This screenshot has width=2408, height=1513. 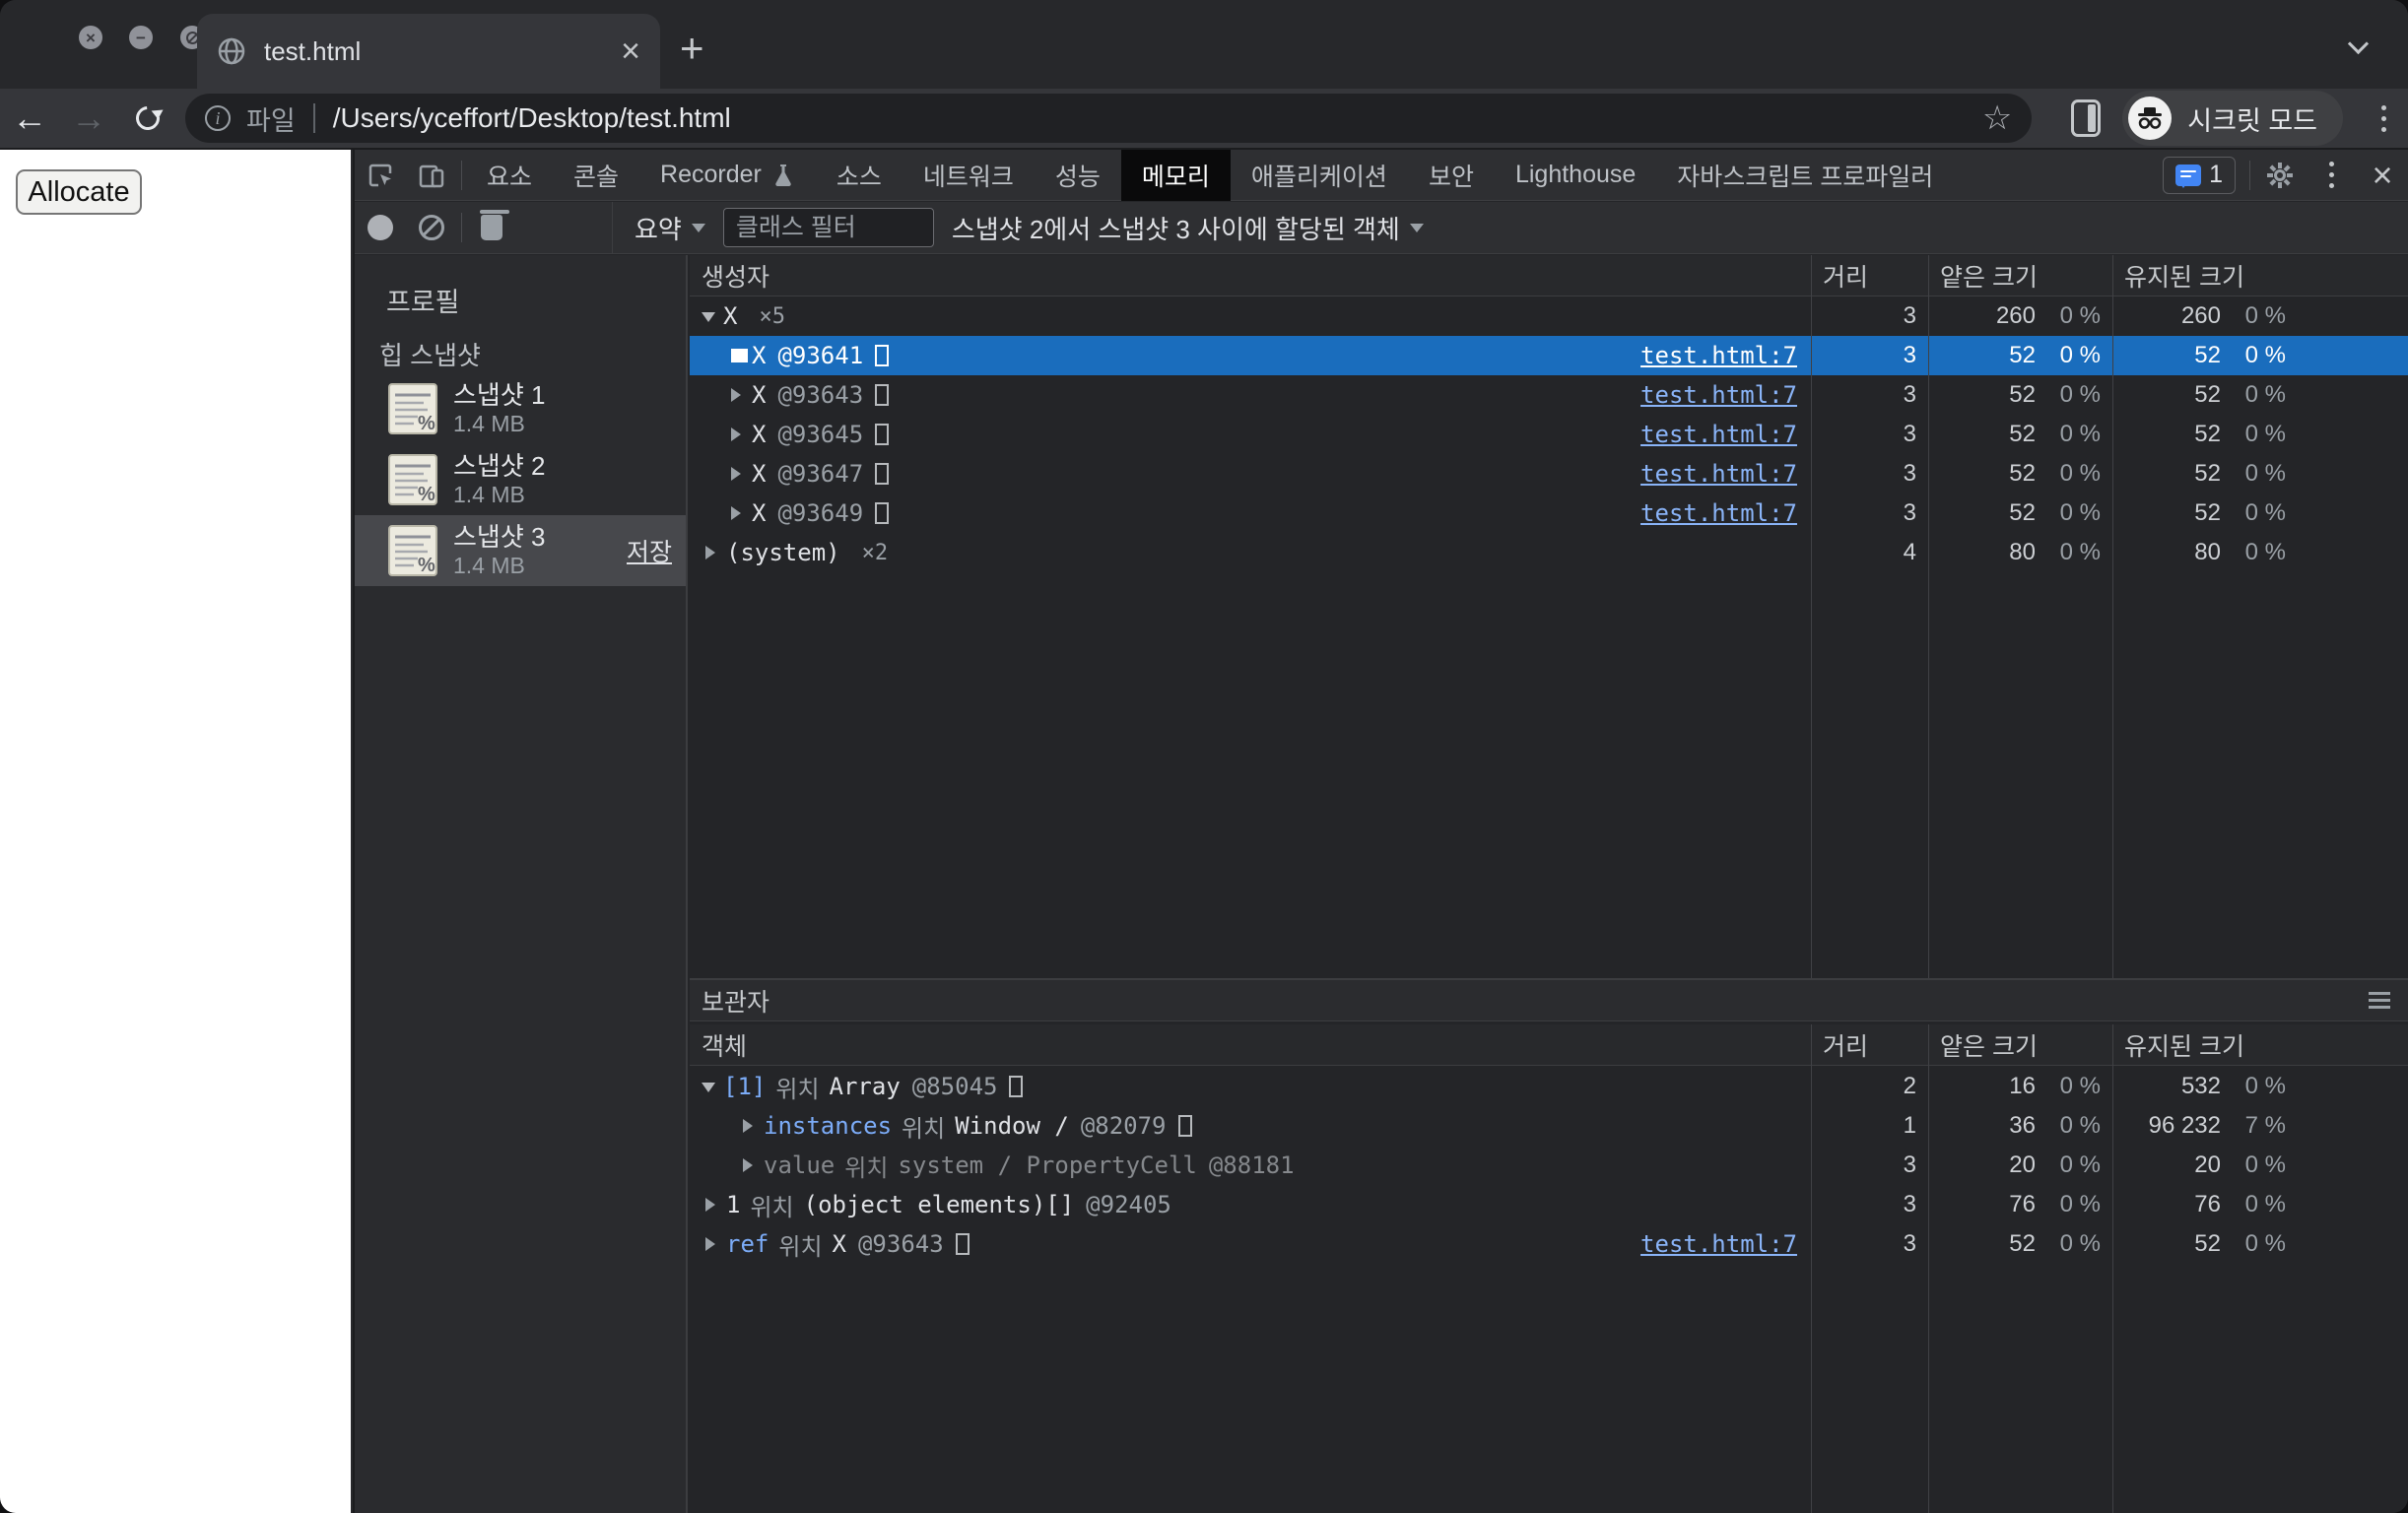 I want to click on window-minimize-button: −, so click(x=141, y=37).